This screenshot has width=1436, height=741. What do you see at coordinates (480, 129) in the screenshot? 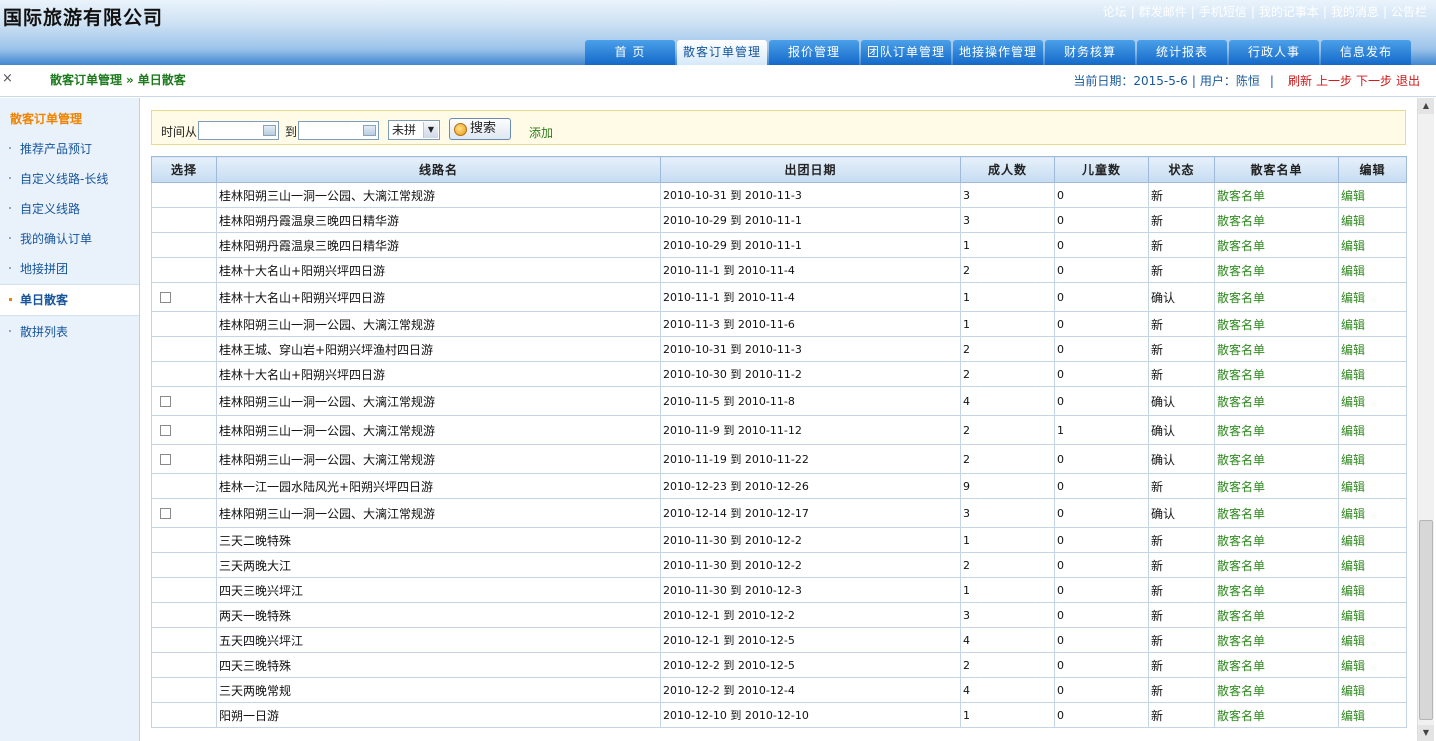
I see `search-button: 搜索` at bounding box center [480, 129].